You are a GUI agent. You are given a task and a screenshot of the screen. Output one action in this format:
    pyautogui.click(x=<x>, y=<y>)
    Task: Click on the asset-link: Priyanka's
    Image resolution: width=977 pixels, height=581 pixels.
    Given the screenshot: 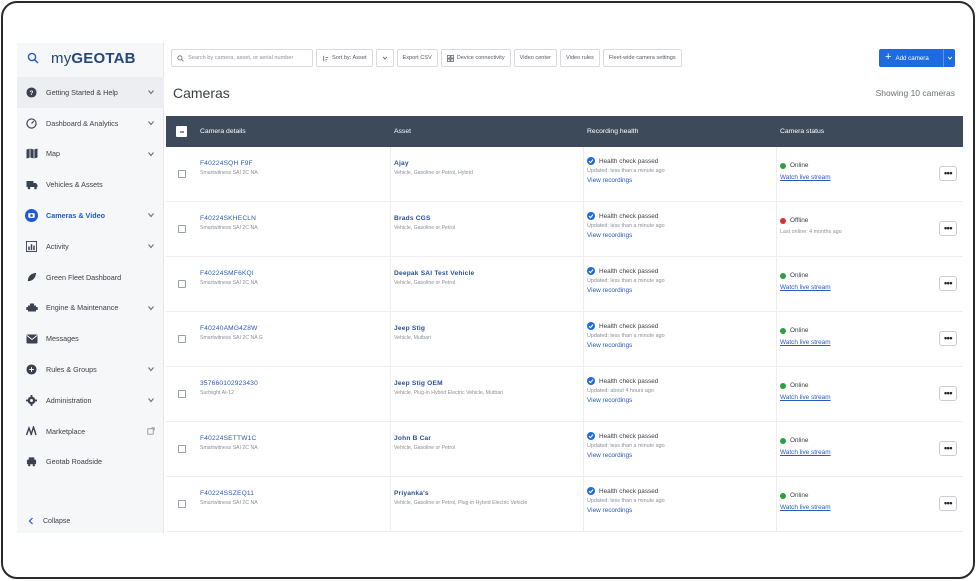 What is the action you would take?
    pyautogui.click(x=488, y=493)
    